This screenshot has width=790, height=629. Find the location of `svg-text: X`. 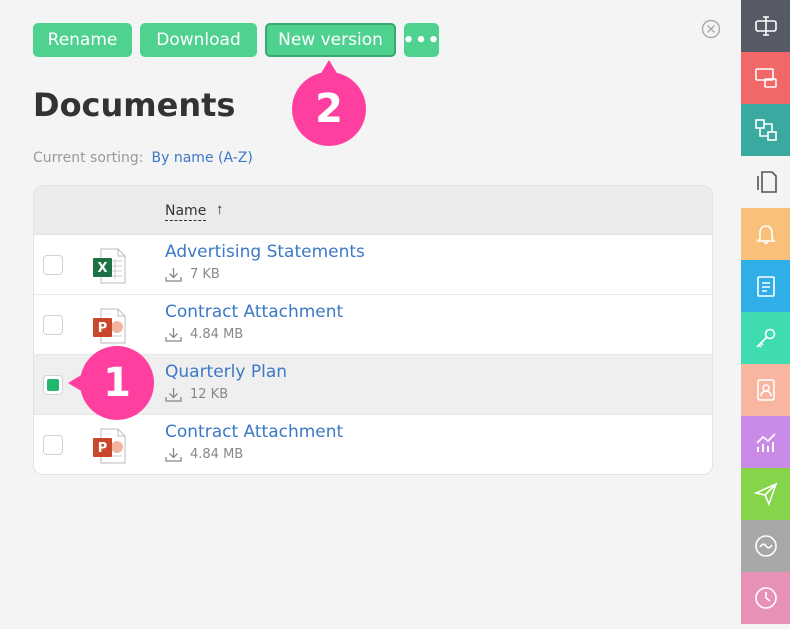

svg-text: X is located at coordinates (102, 268).